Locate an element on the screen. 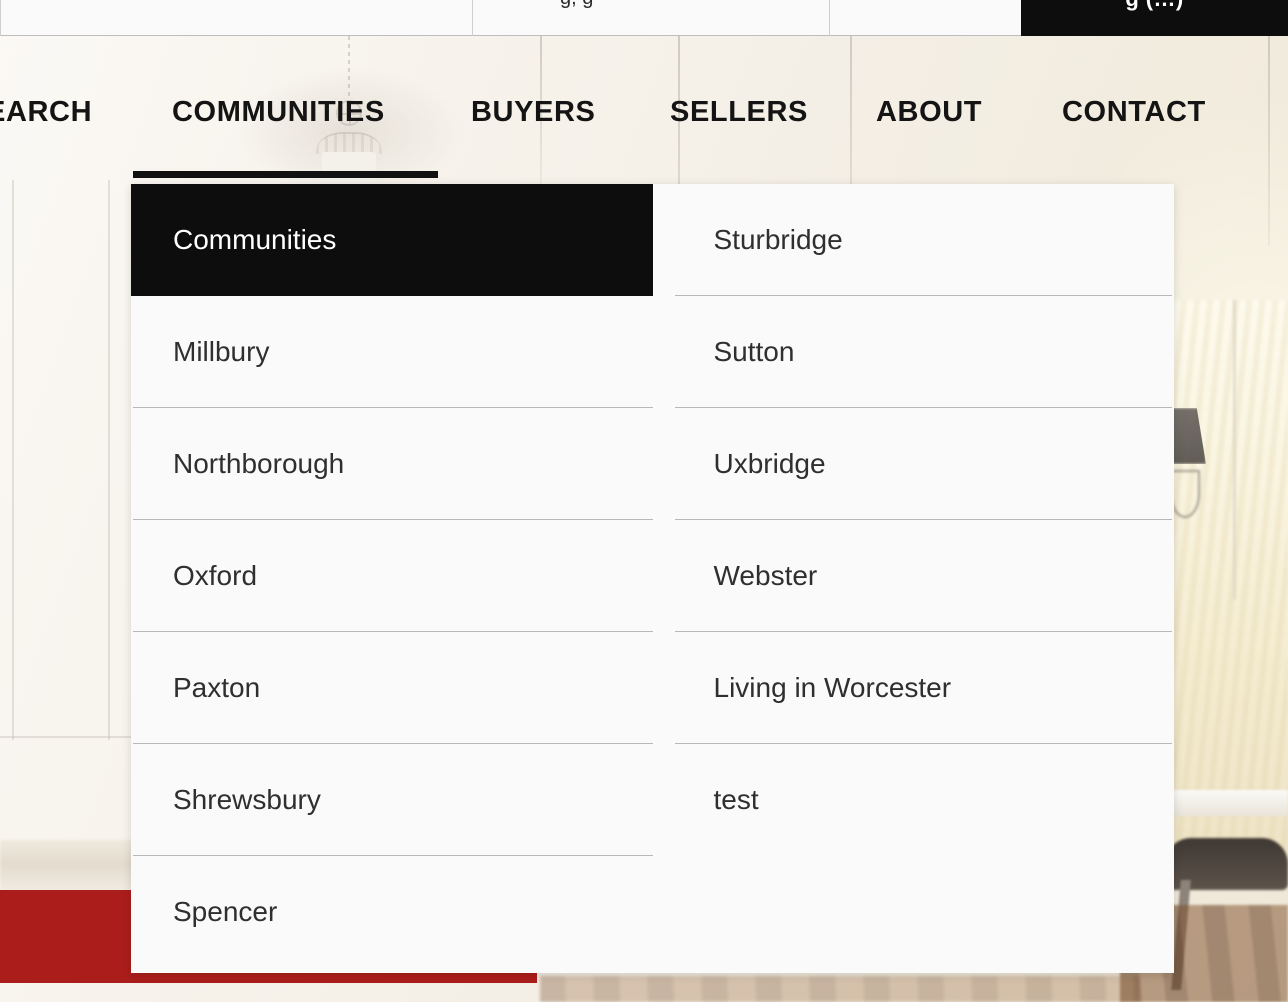 The width and height of the screenshot is (1288, 1002). dropdown-item-communities: Communities is located at coordinates (392, 240).